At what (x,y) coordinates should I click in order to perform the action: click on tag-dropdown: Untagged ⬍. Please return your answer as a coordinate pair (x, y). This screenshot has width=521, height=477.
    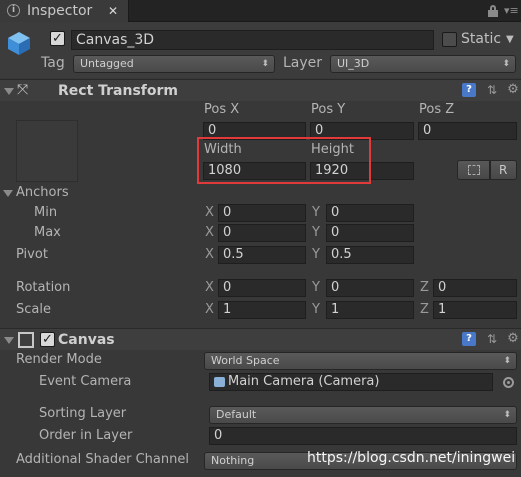
    Looking at the image, I should click on (174, 64).